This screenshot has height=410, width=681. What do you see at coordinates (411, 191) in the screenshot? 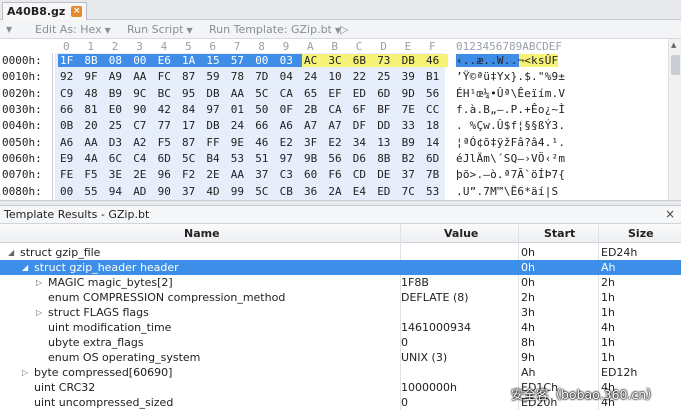
I see `hex-byte: 7C` at bounding box center [411, 191].